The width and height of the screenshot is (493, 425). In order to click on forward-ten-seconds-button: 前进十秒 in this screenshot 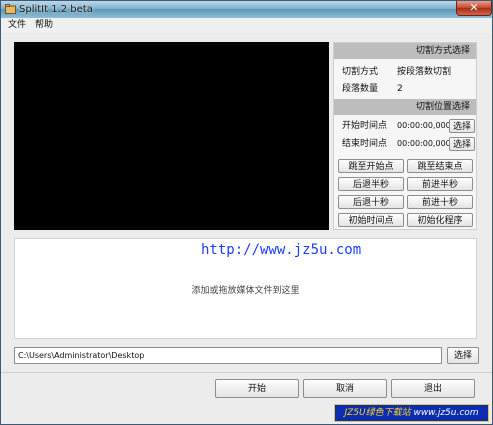, I will do `click(440, 202)`.